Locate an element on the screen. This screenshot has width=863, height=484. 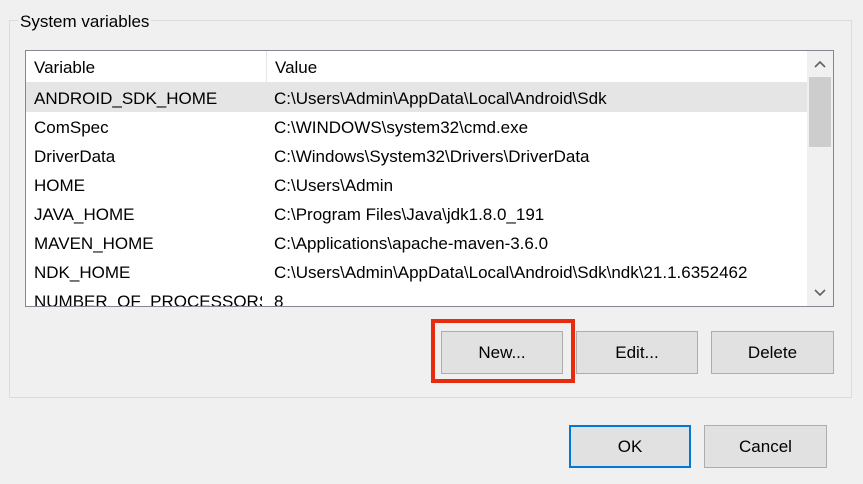
column-header-value: Value is located at coordinates (537, 66).